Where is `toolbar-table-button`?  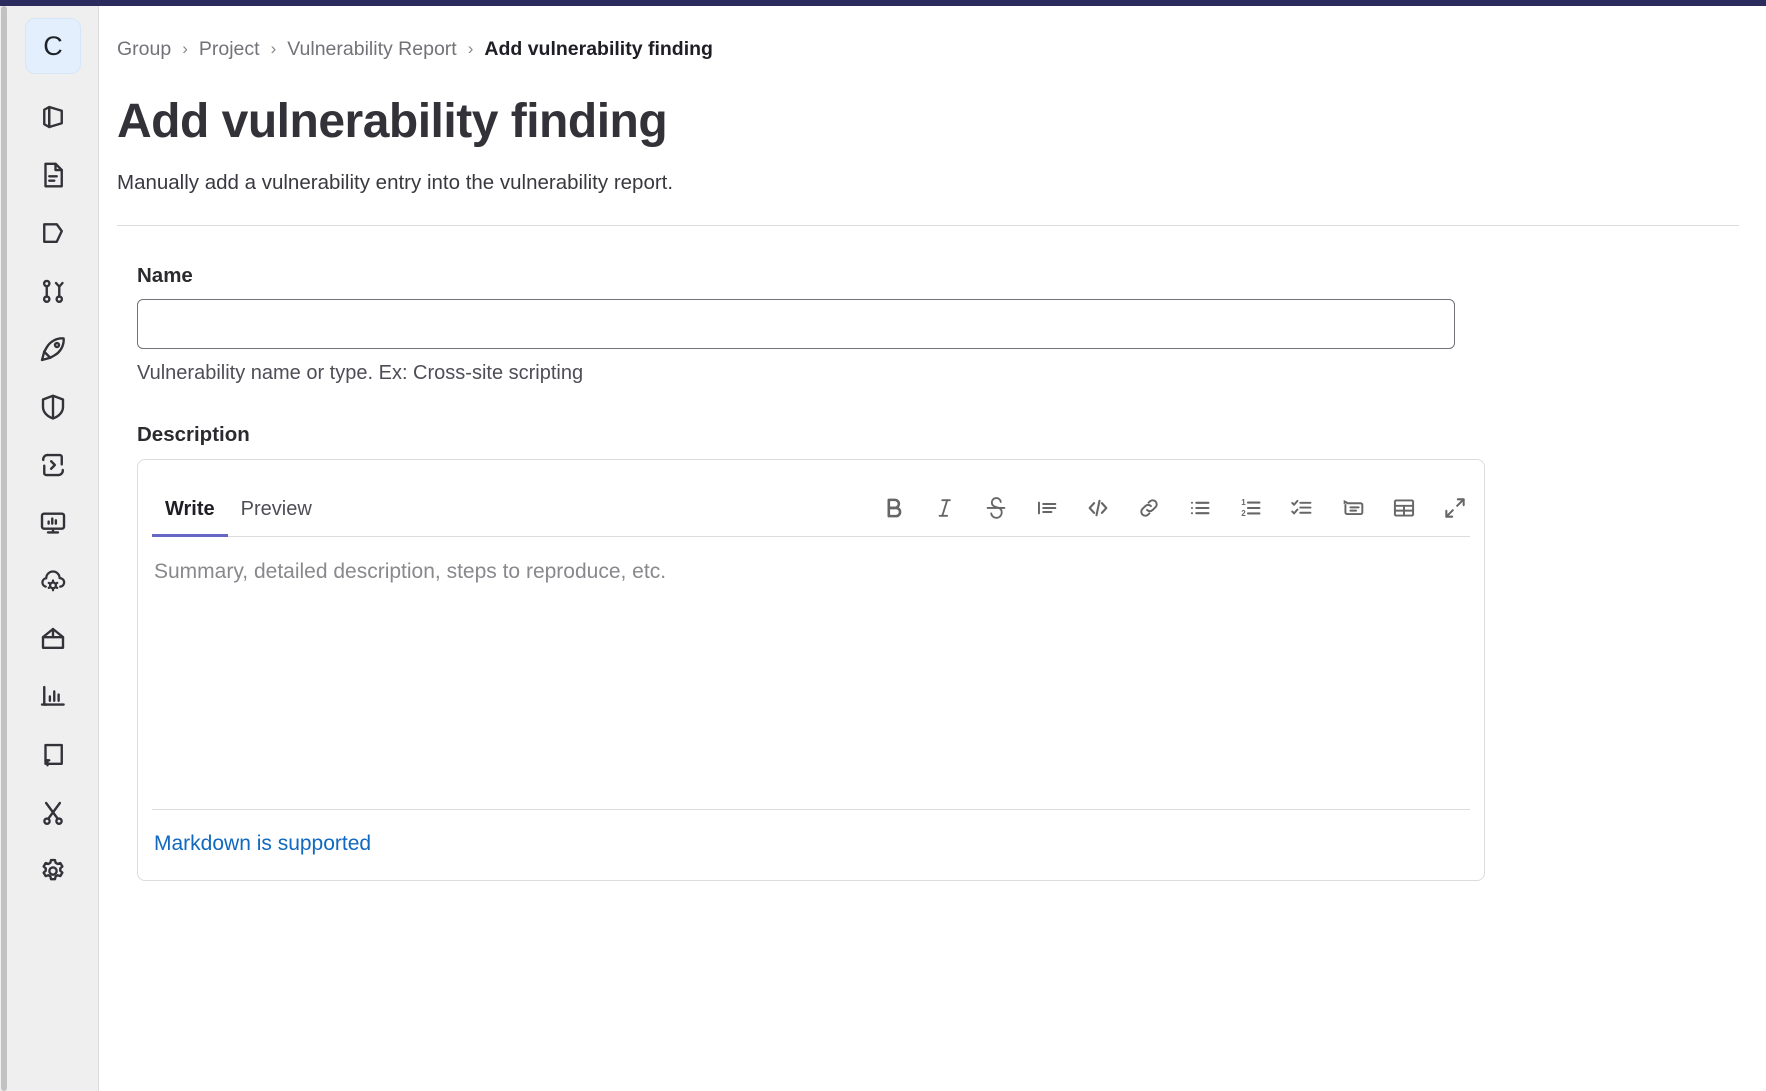 toolbar-table-button is located at coordinates (1404, 508).